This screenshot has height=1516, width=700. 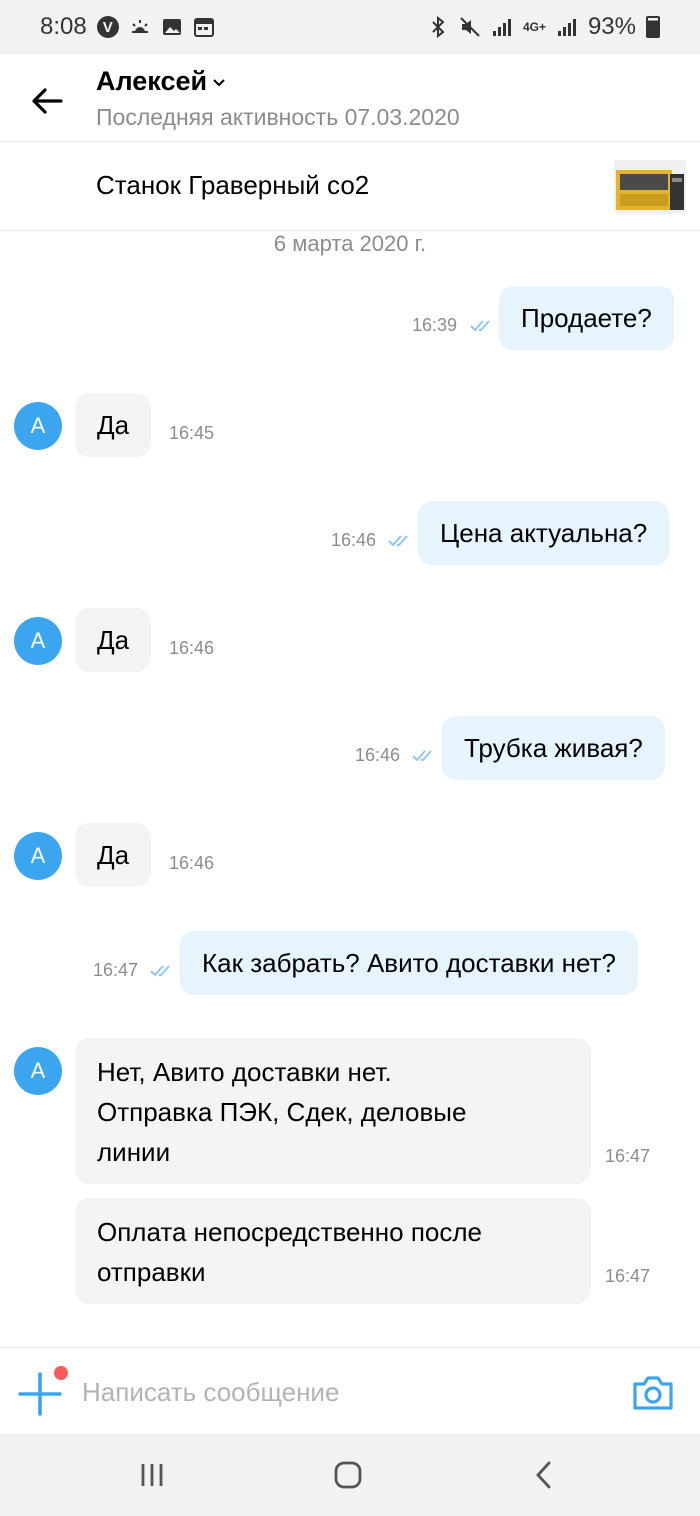 What do you see at coordinates (534, 26) in the screenshot?
I see `network-type: 4G+` at bounding box center [534, 26].